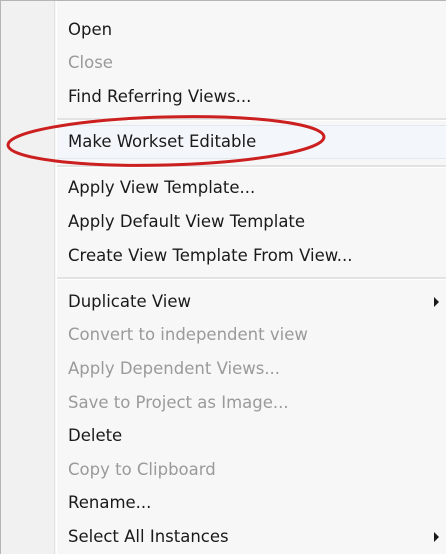  Describe the element at coordinates (223, 469) in the screenshot. I see `menu-item-copy-to-clipboard: Copy to Clipboard` at that location.